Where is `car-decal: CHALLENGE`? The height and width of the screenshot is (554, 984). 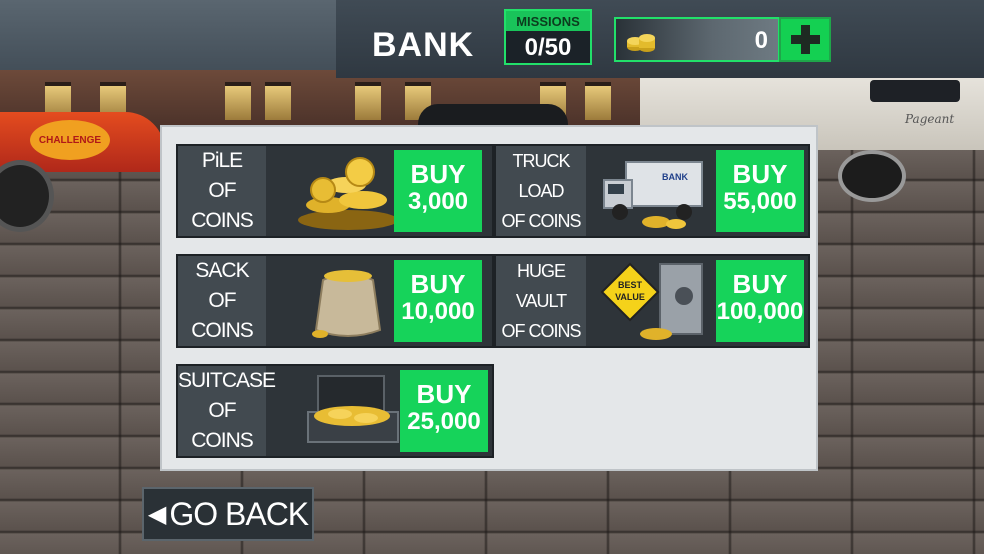 car-decal: CHALLENGE is located at coordinates (70, 140).